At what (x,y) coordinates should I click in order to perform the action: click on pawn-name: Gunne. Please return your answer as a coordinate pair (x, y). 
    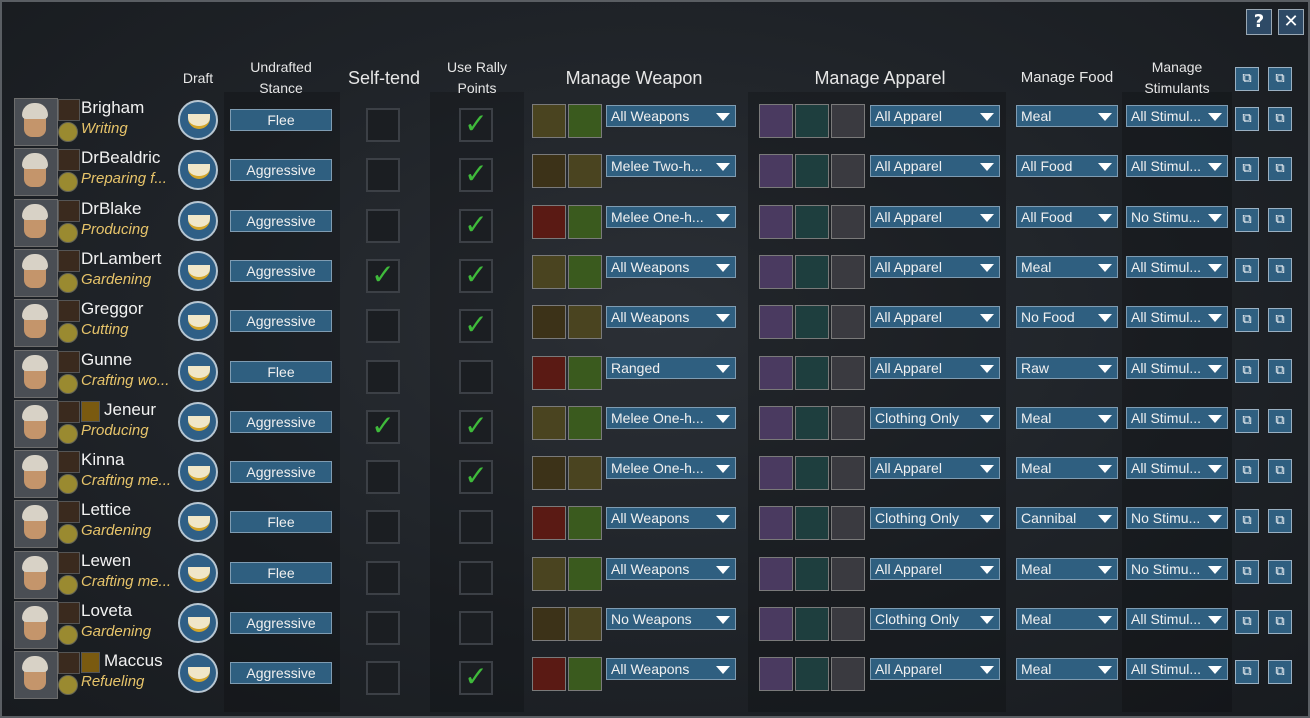
    Looking at the image, I should click on (106, 360).